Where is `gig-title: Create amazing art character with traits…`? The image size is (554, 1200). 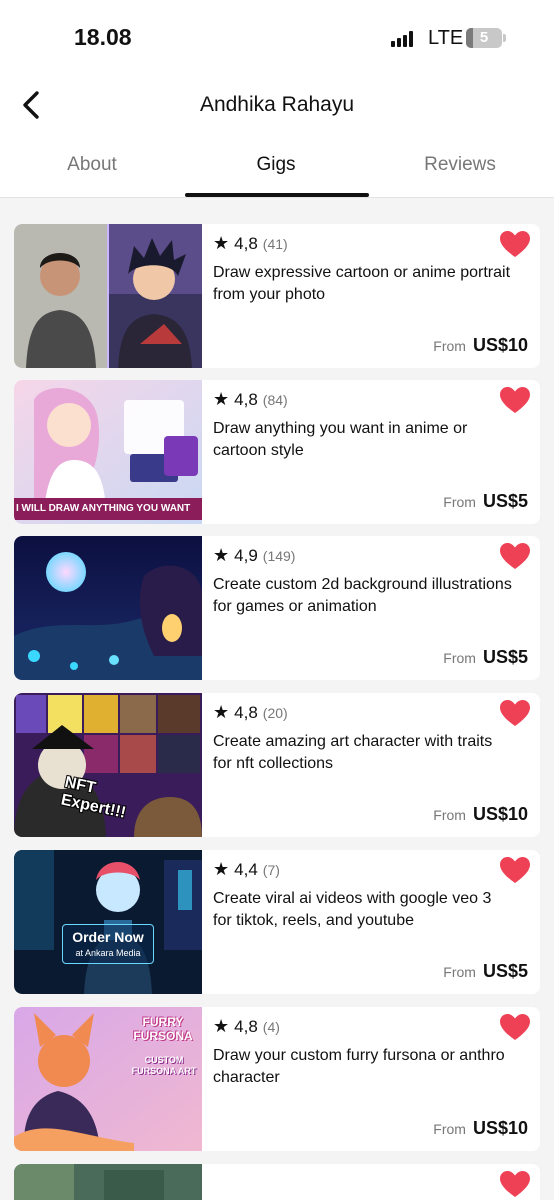 gig-title: Create amazing art character with traits… is located at coordinates (363, 753).